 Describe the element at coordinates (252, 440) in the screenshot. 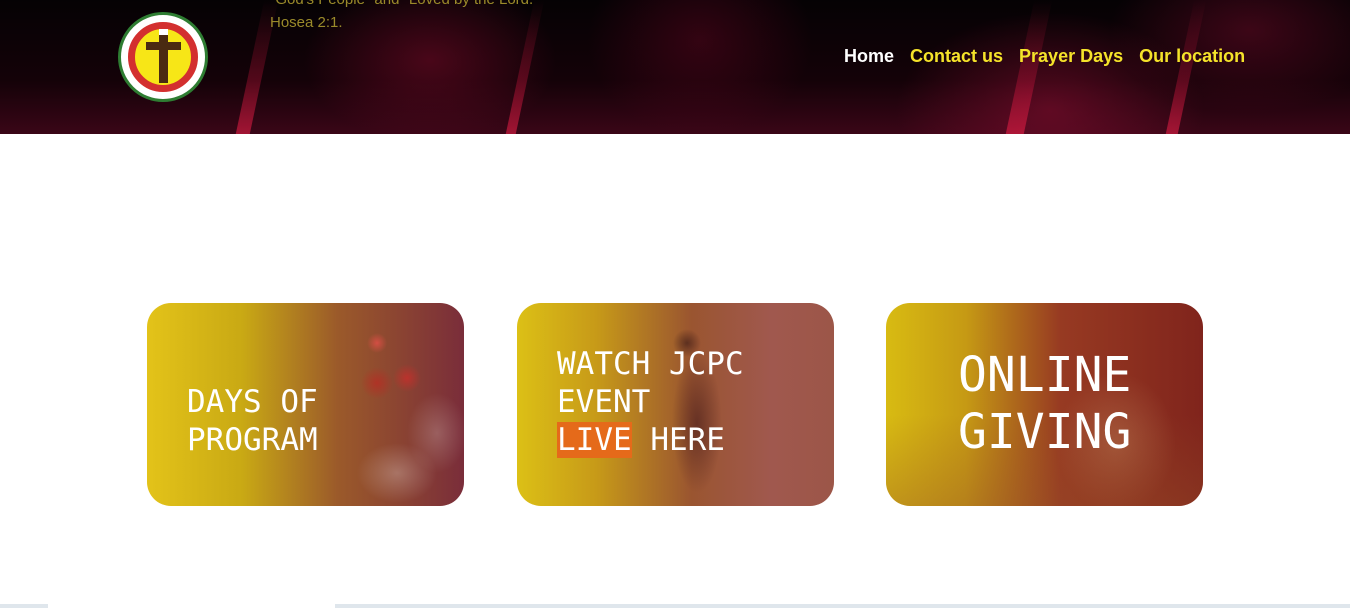

I see `card-title-line: PROGRAM` at that location.